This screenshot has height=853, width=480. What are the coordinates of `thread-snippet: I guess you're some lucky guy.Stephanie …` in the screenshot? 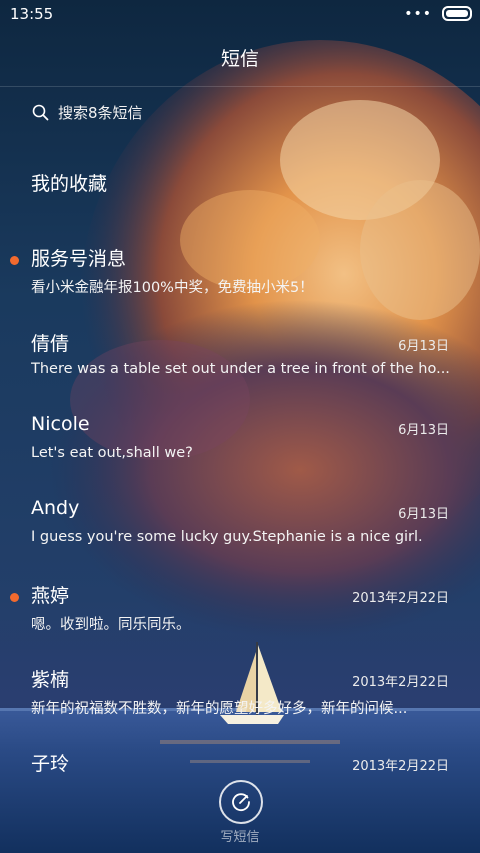 It's located at (227, 537).